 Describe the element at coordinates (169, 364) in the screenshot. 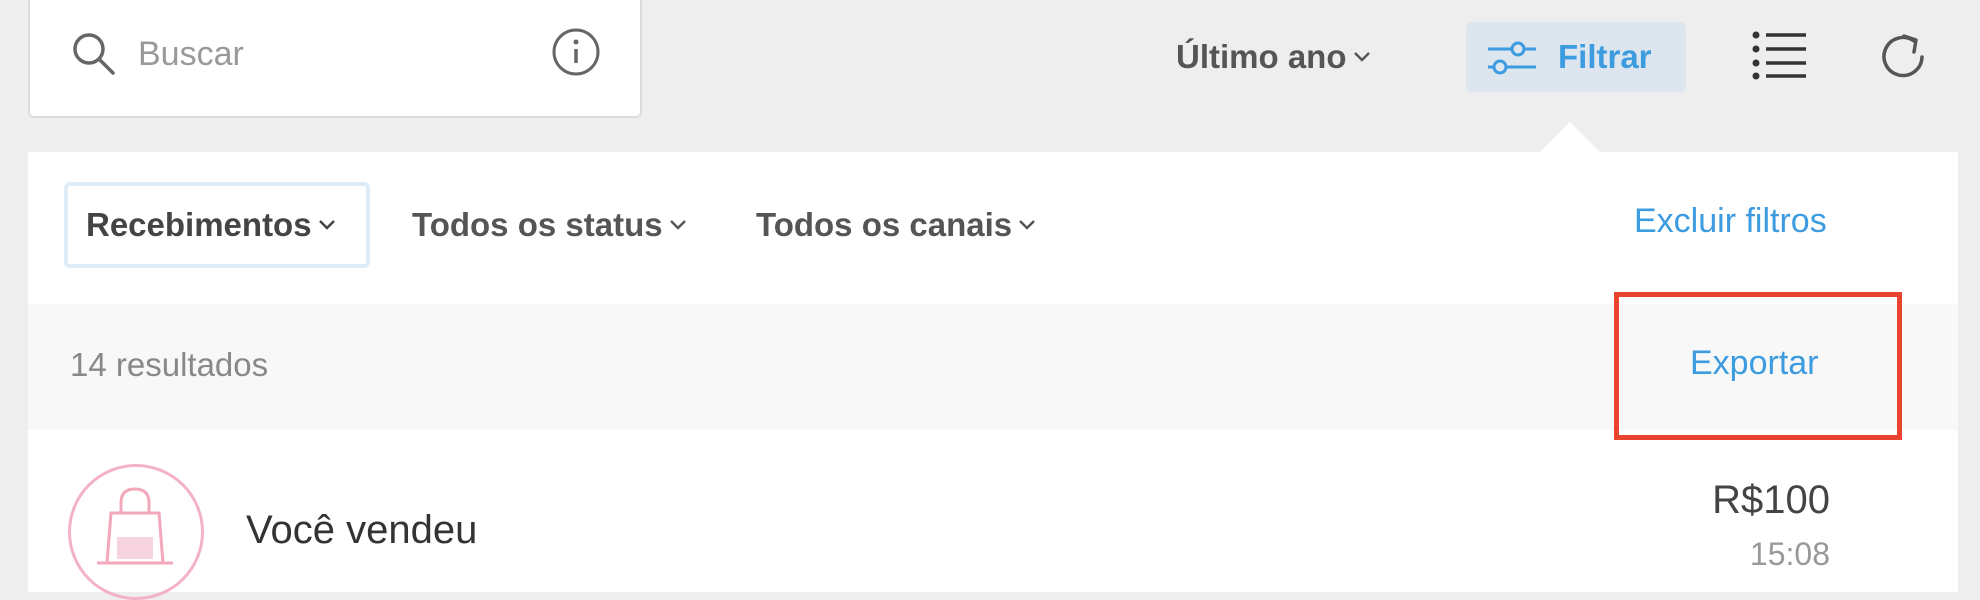

I see `results-count: 14 resultados` at that location.